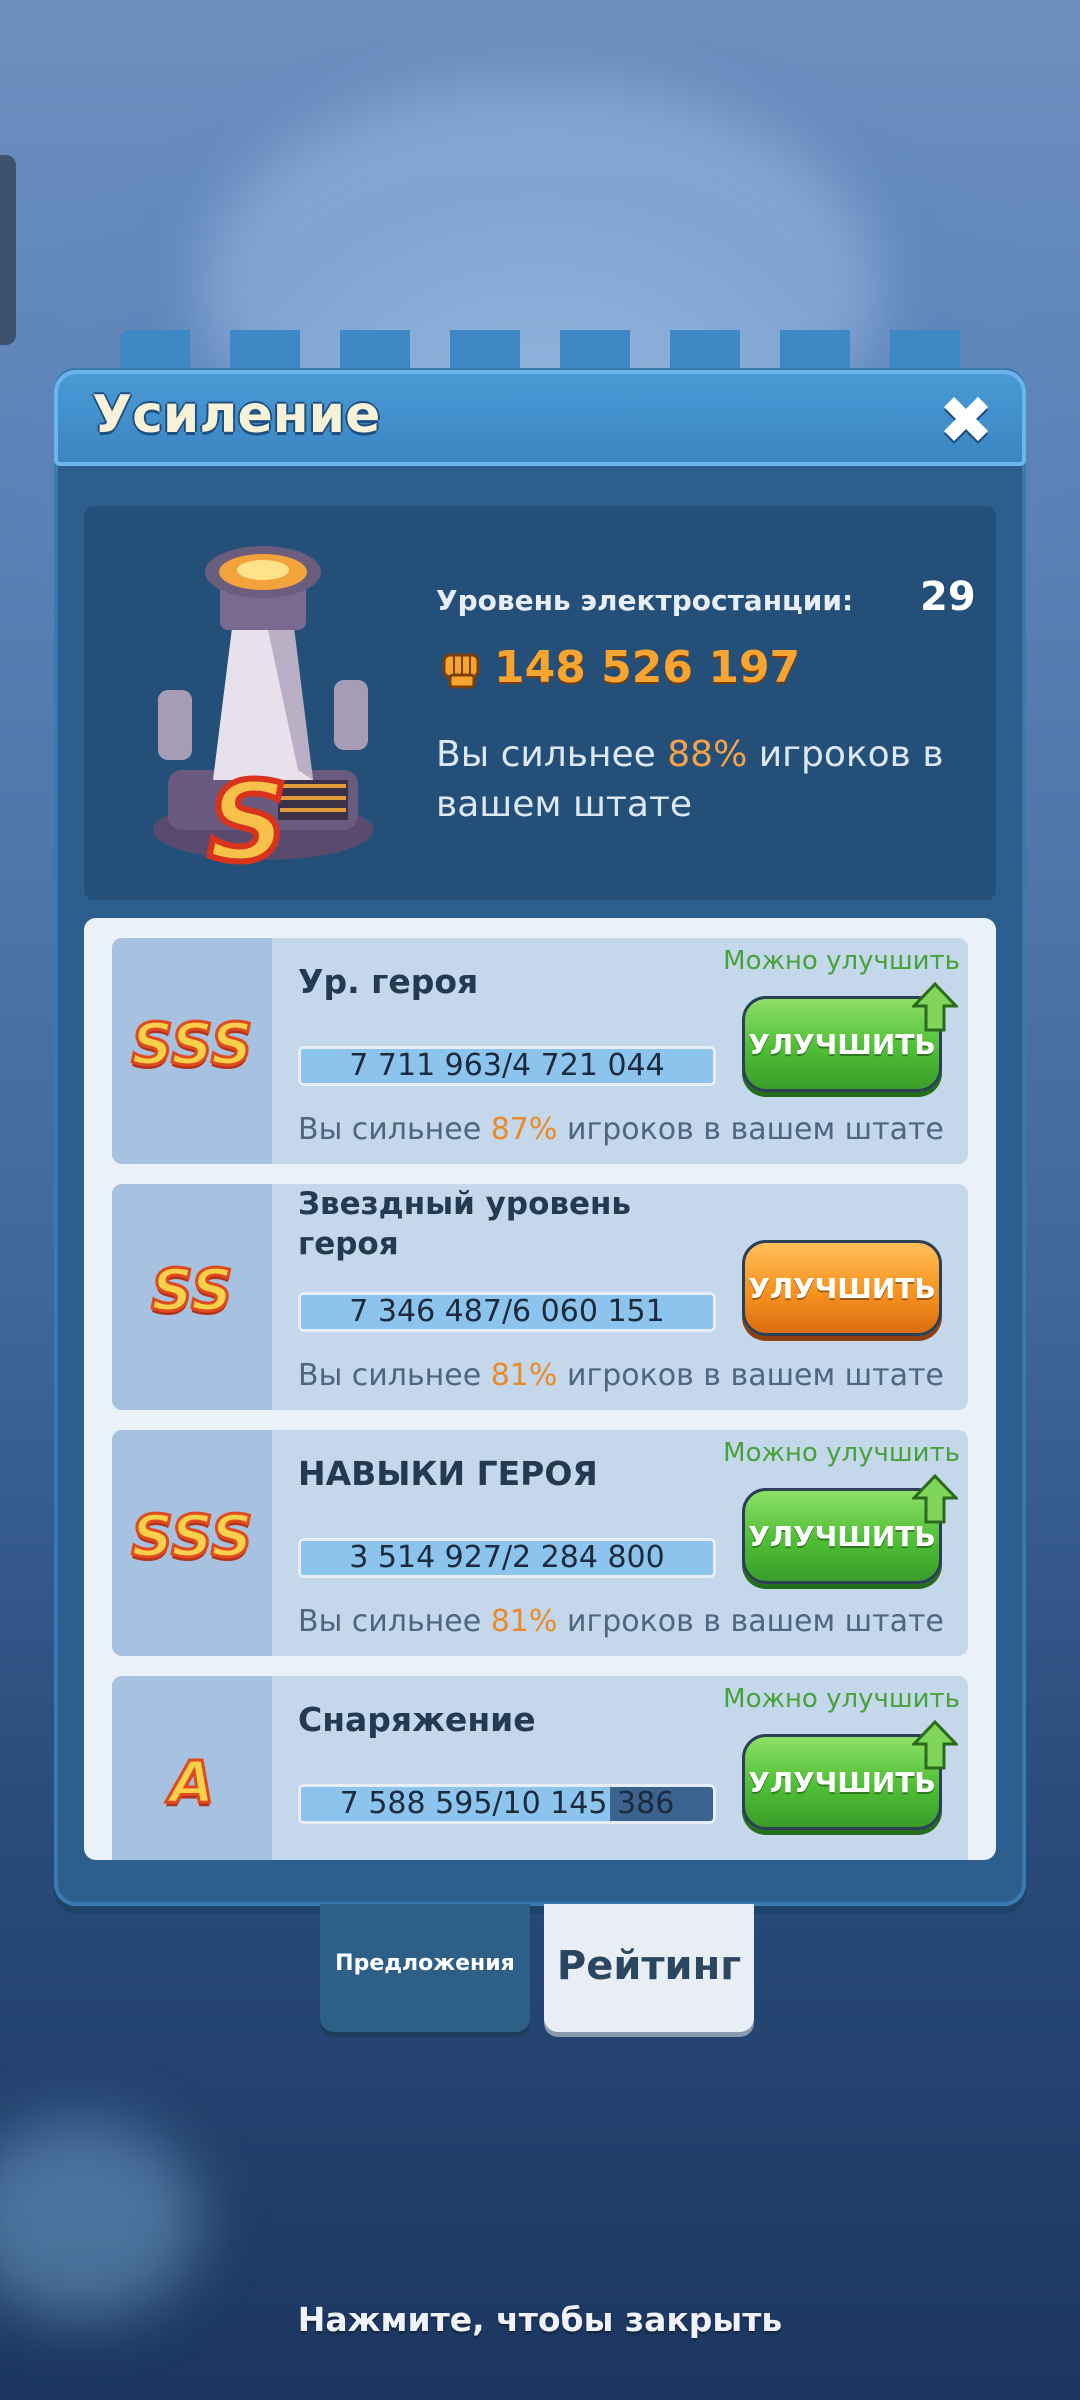 The height and width of the screenshot is (2400, 1080). Describe the element at coordinates (645, 600) in the screenshot. I see `station-level-label: Уровень электростанции:` at that location.